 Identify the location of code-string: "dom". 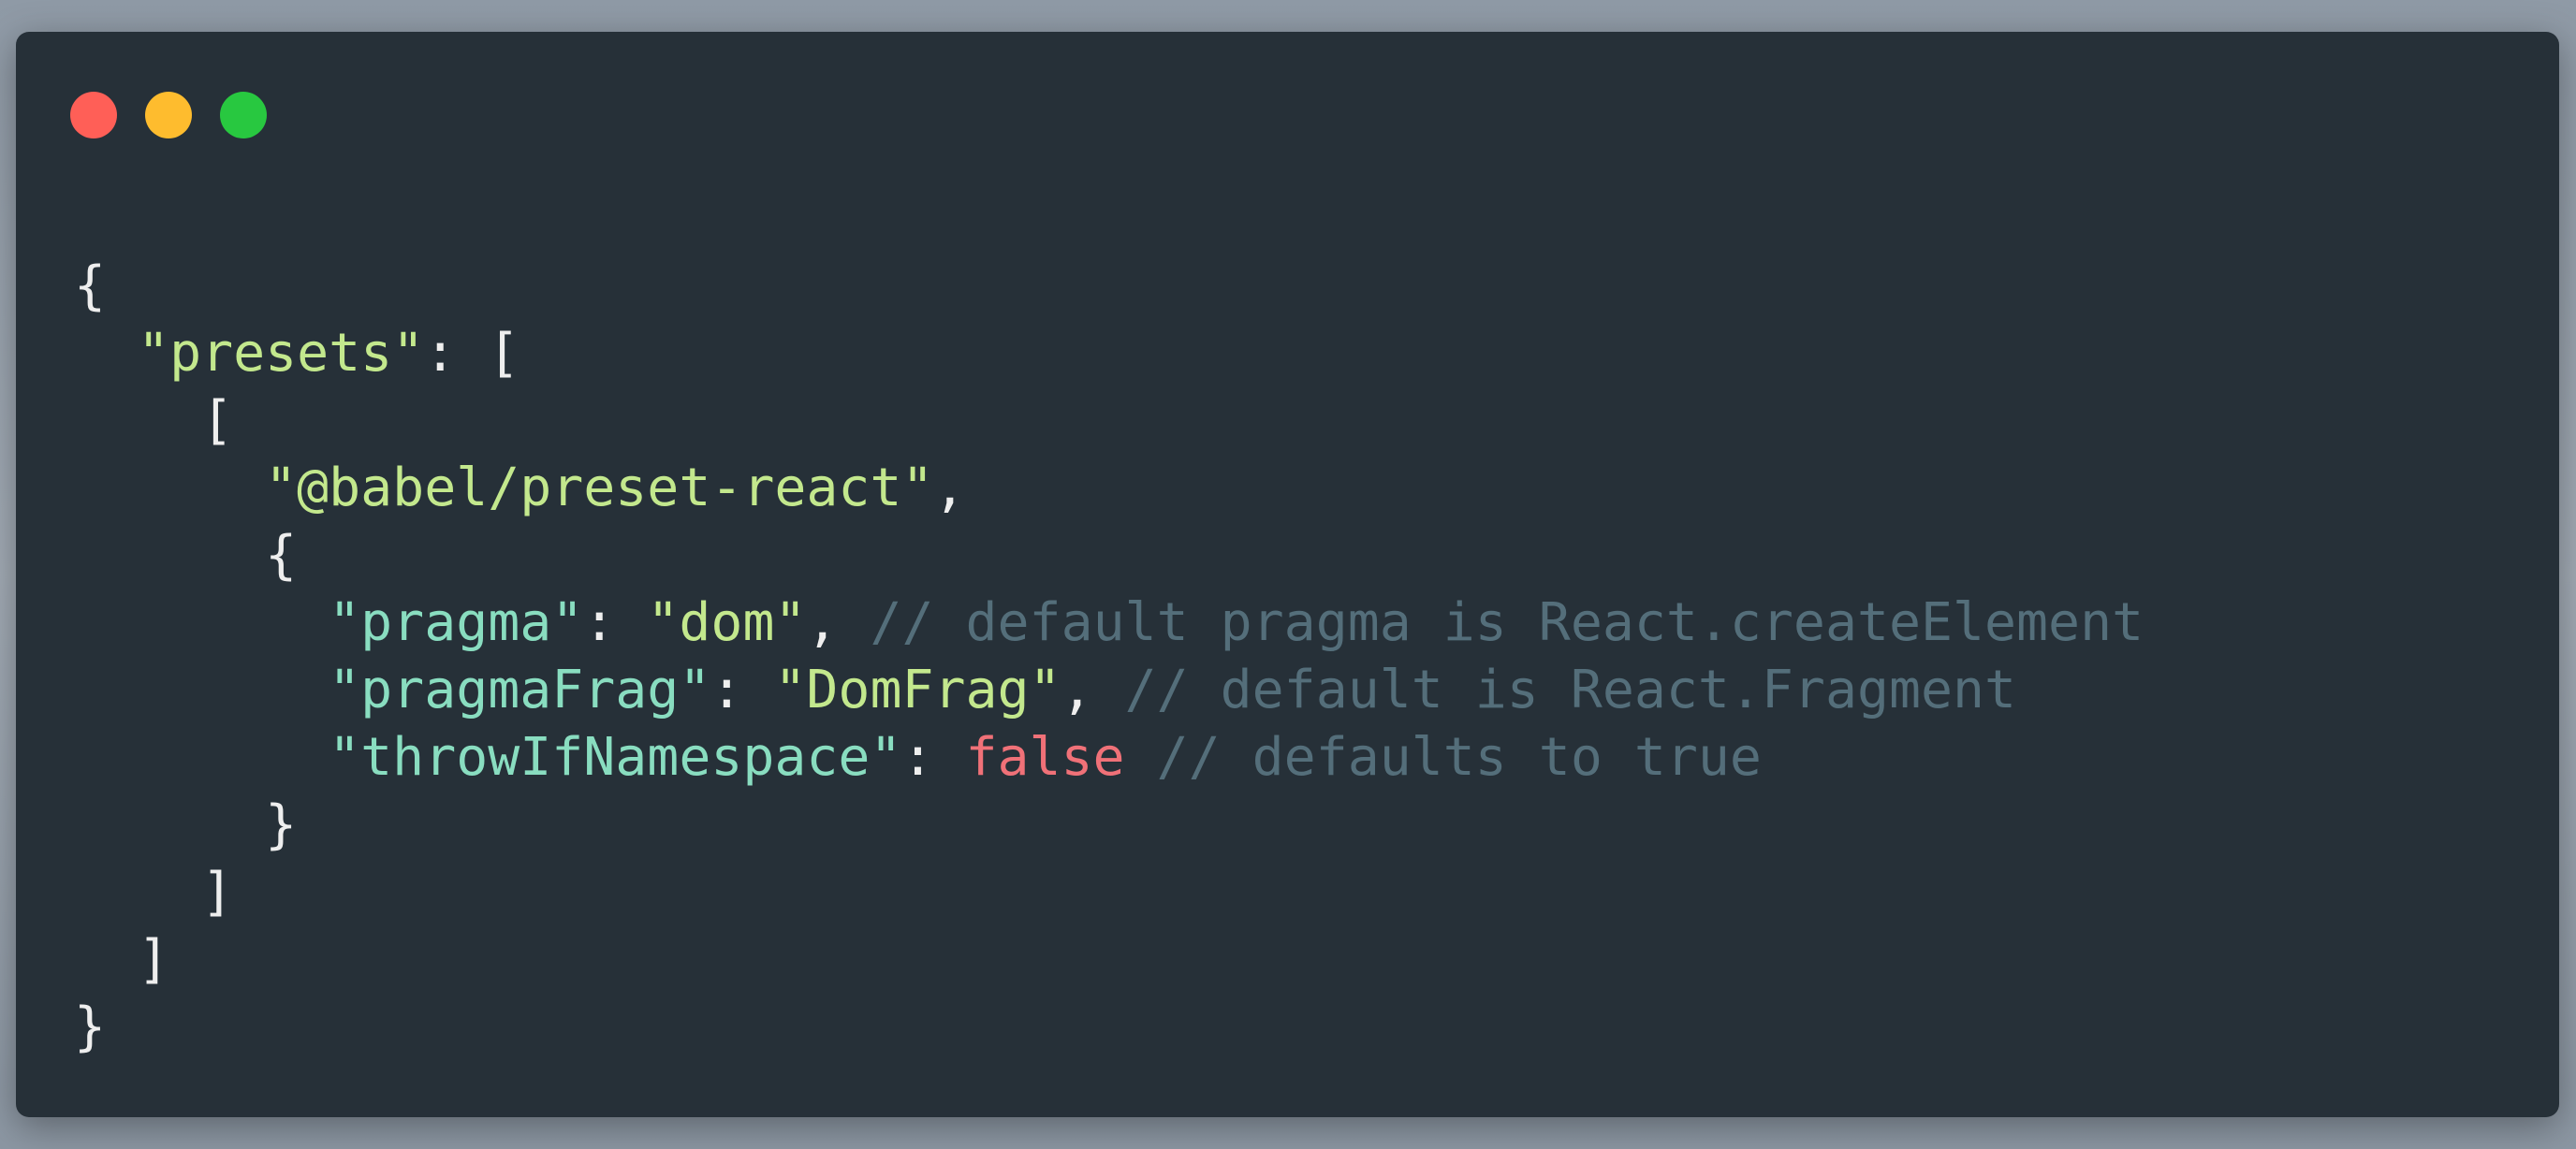
(727, 622).